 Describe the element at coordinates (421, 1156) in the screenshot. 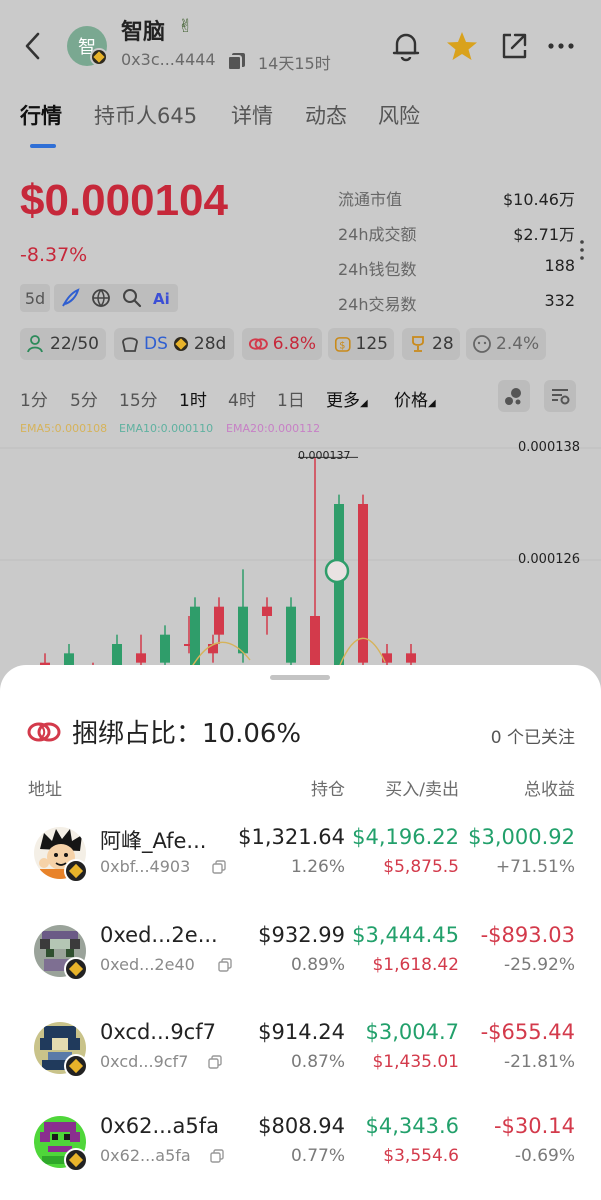

I see `sell-amount: $3,554.6` at that location.